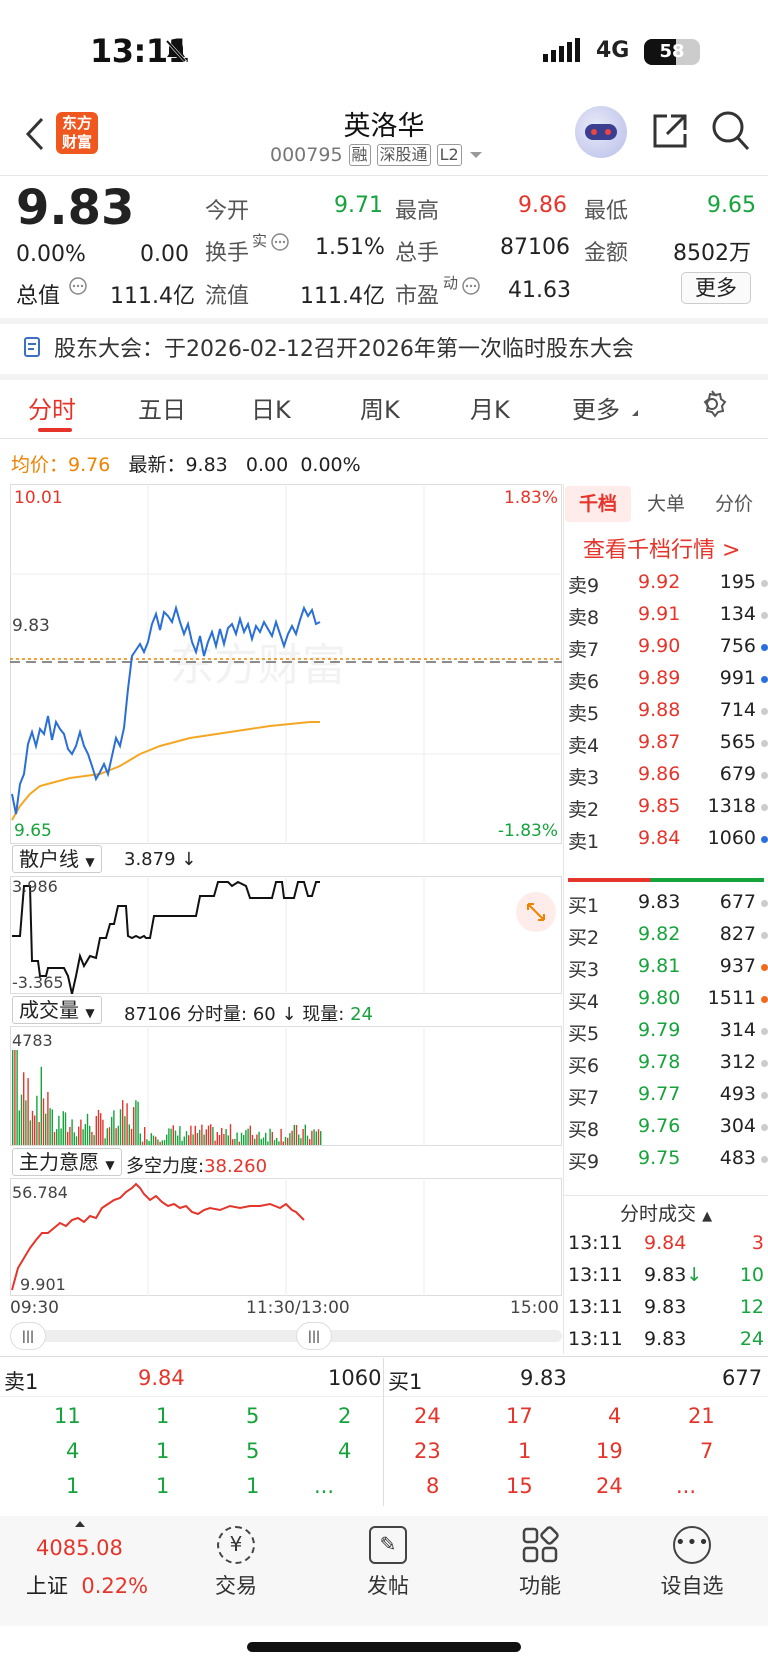  What do you see at coordinates (536, 912) in the screenshot?
I see `expand-icon` at bounding box center [536, 912].